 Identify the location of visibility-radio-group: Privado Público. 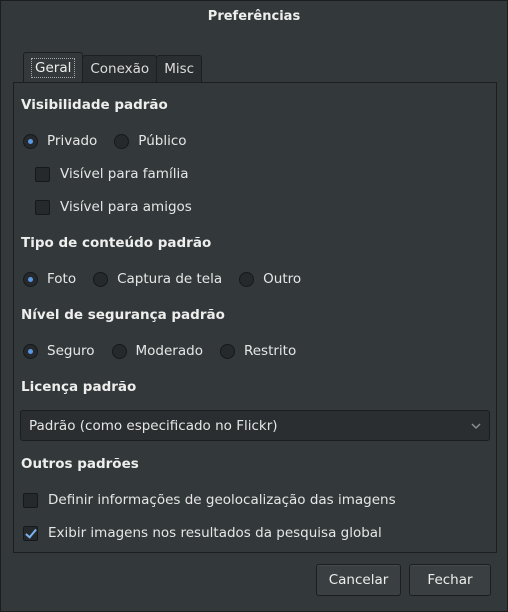
(113, 141).